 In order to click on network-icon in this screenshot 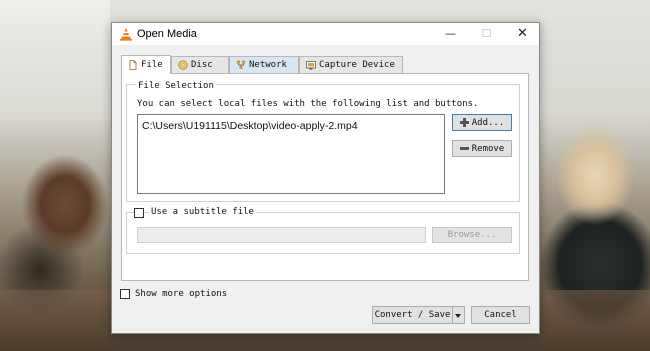, I will do `click(241, 64)`.